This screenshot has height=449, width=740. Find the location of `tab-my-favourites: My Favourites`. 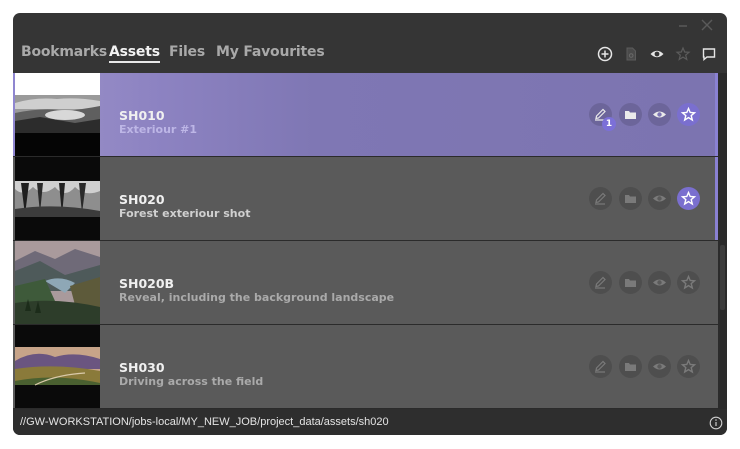

tab-my-favourites: My Favourites is located at coordinates (270, 52).